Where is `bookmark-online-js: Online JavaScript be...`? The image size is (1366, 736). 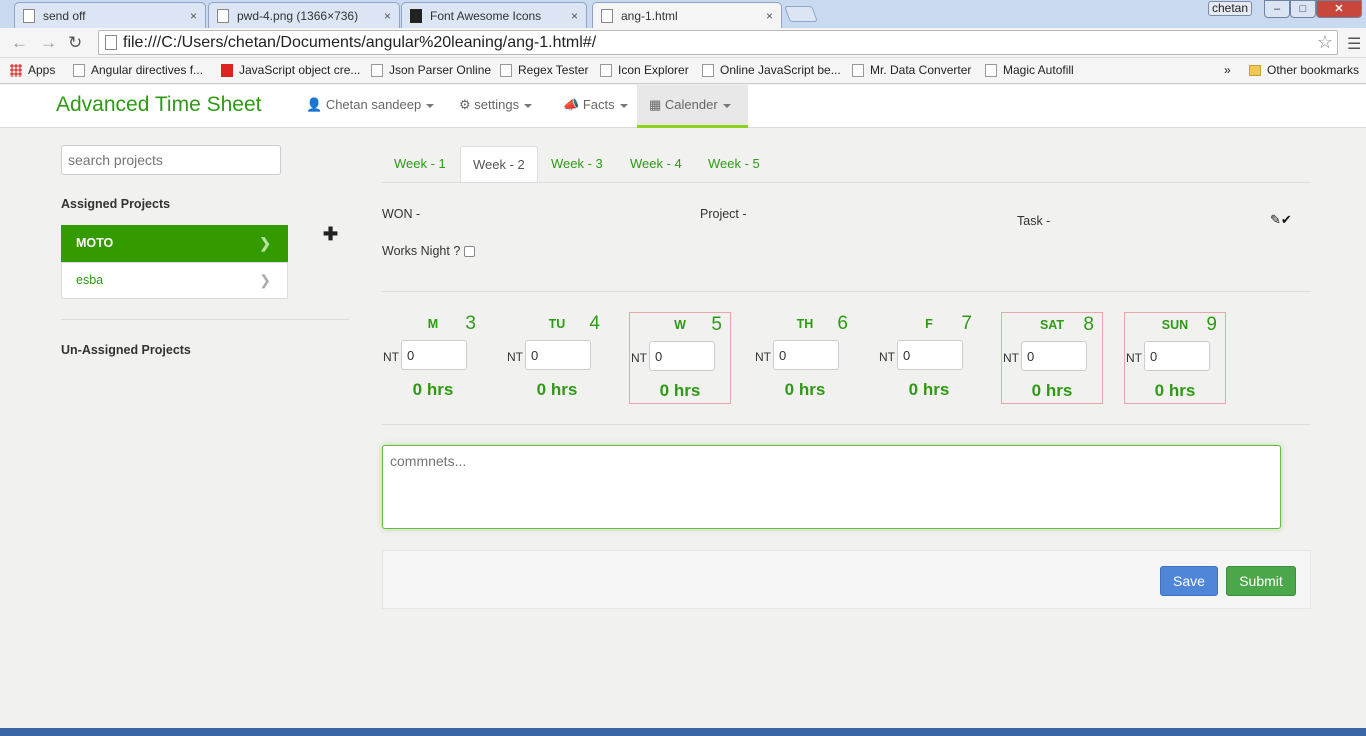
bookmark-online-js: Online JavaScript be... is located at coordinates (771, 70).